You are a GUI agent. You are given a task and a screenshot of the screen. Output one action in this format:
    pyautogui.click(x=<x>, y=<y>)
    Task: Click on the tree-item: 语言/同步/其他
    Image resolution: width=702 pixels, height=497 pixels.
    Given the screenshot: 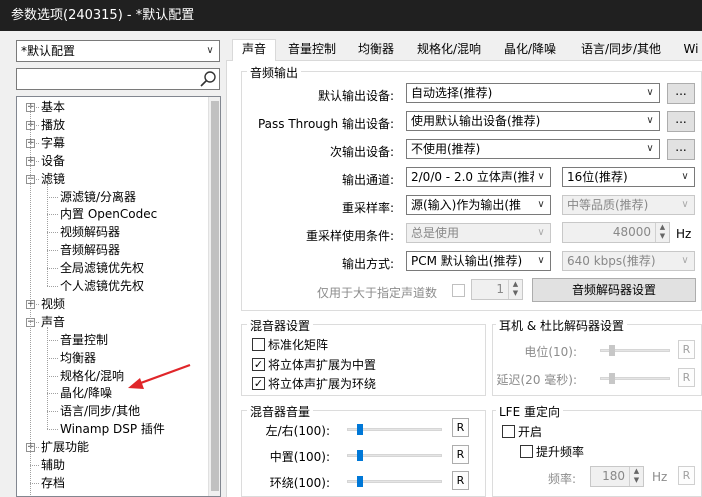 What is the action you would take?
    pyautogui.click(x=100, y=411)
    